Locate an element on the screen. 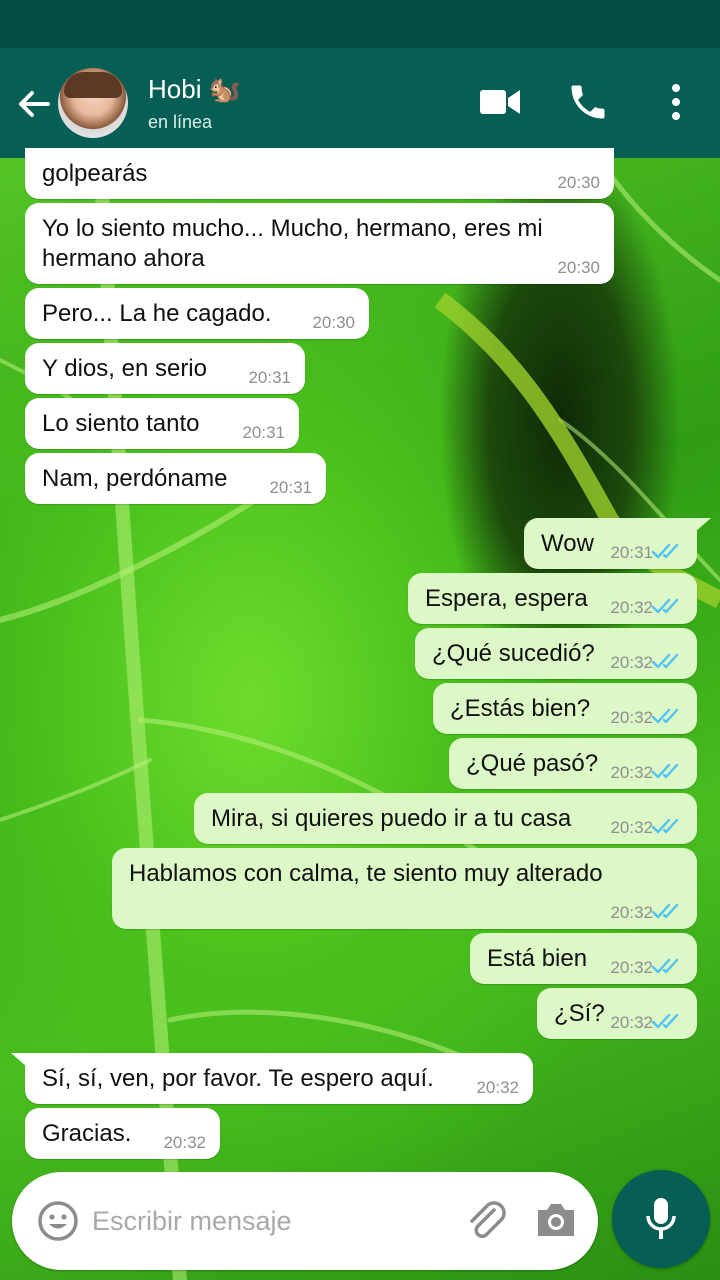  avatar is located at coordinates (93, 103).